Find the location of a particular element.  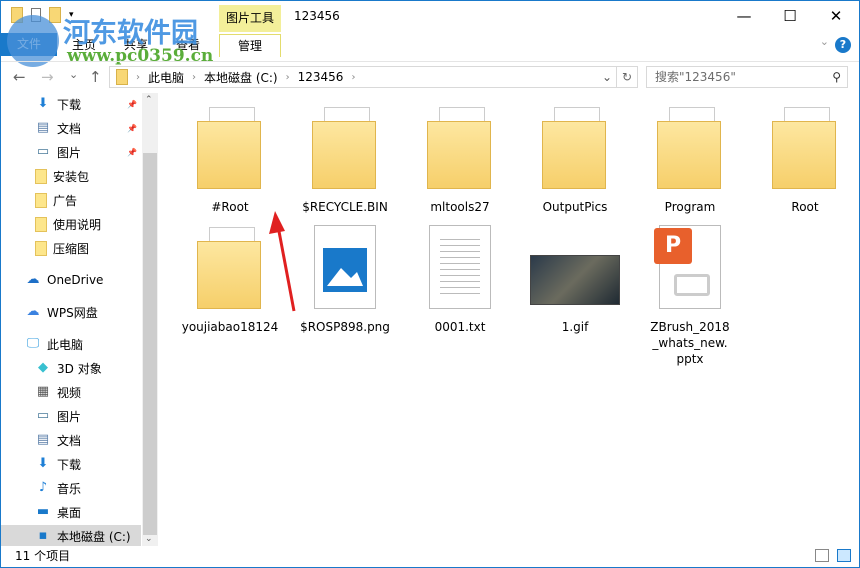

maximize-button: ☐ is located at coordinates (790, 16).